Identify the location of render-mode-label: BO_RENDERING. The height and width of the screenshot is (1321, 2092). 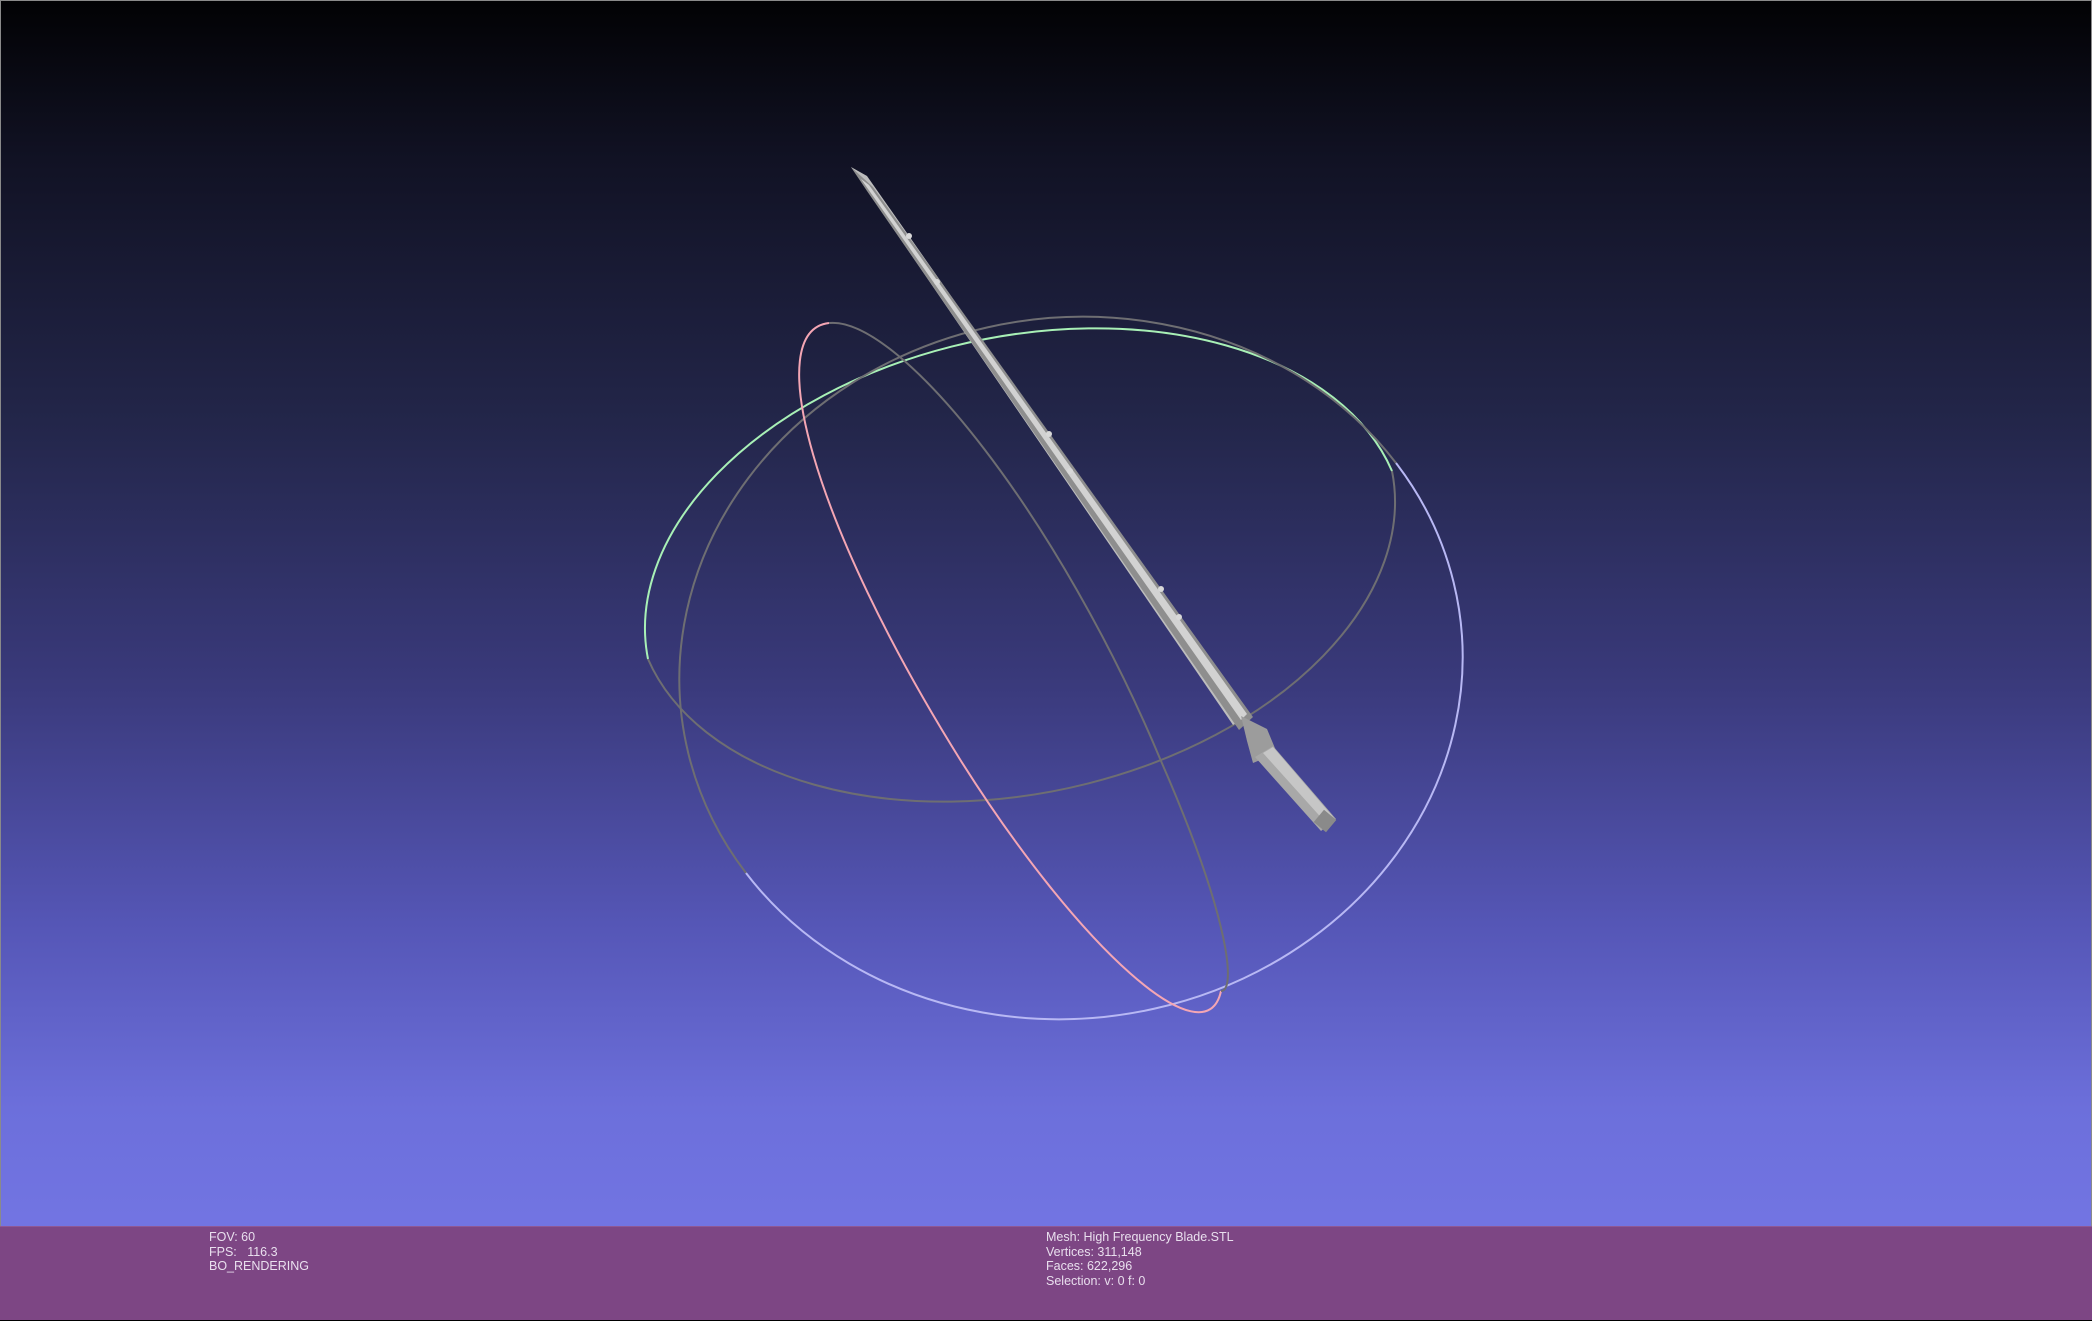
(259, 1266).